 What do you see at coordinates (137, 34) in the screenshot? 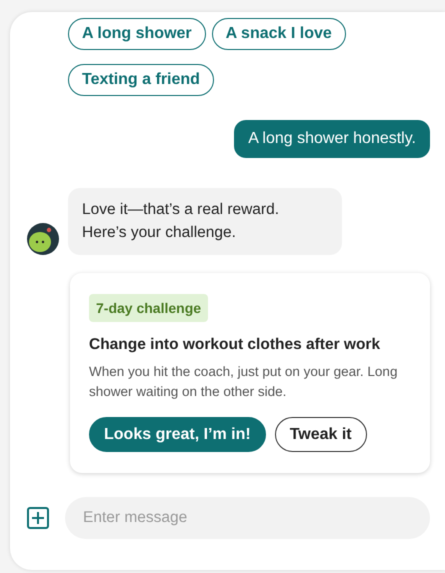
I see `suggestion-chip: A long shower` at bounding box center [137, 34].